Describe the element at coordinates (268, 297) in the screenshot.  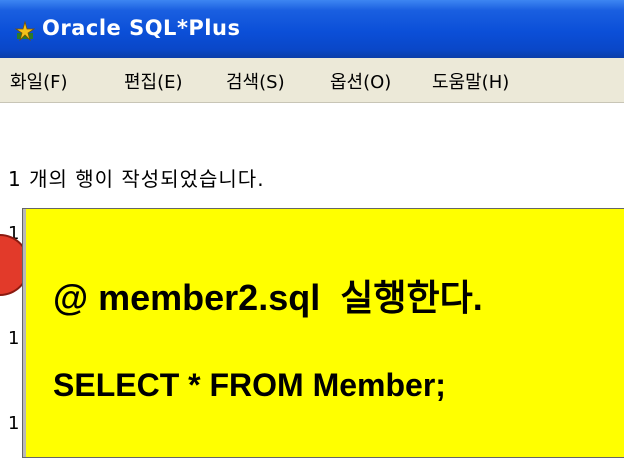
I see `callout-command: @ member2.sql 실행한다.` at that location.